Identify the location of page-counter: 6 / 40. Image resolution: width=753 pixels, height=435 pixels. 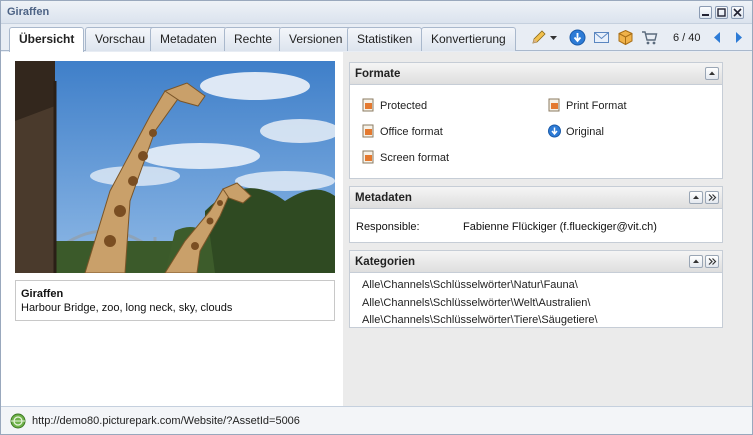
(687, 38).